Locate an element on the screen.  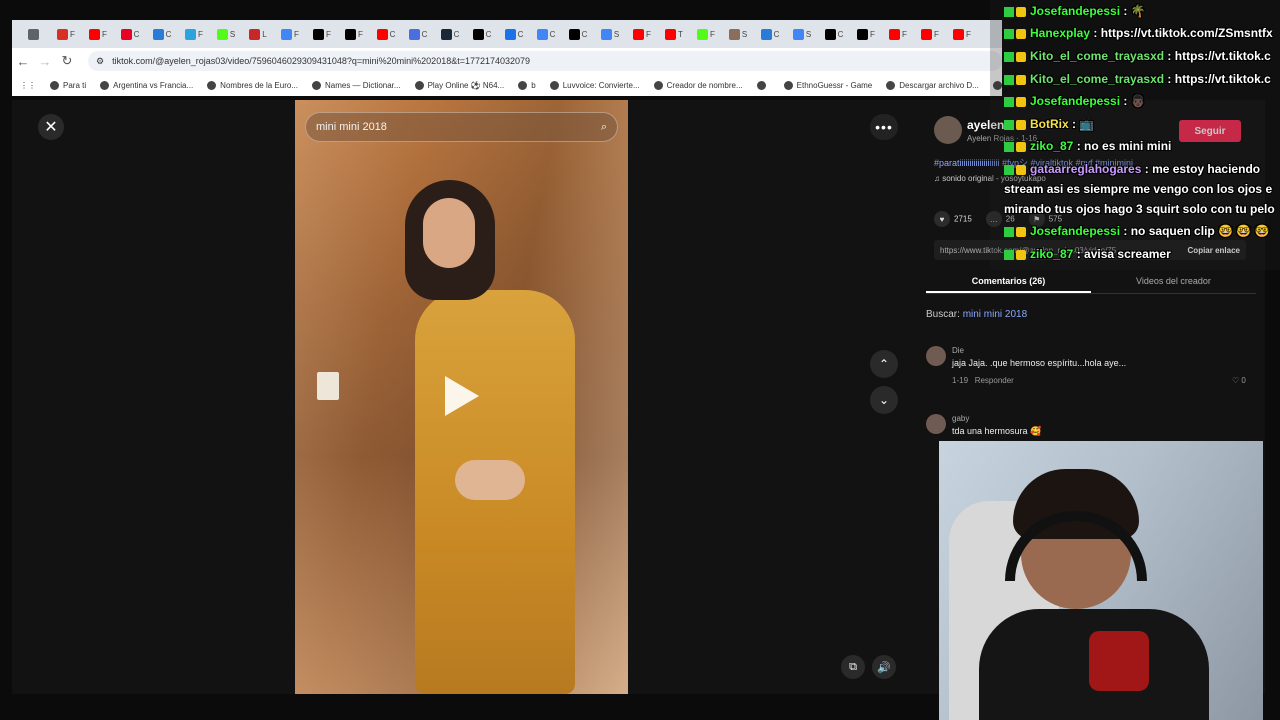
video-search-bar: mini mini 2018 ⌕ is located at coordinates (461, 127).